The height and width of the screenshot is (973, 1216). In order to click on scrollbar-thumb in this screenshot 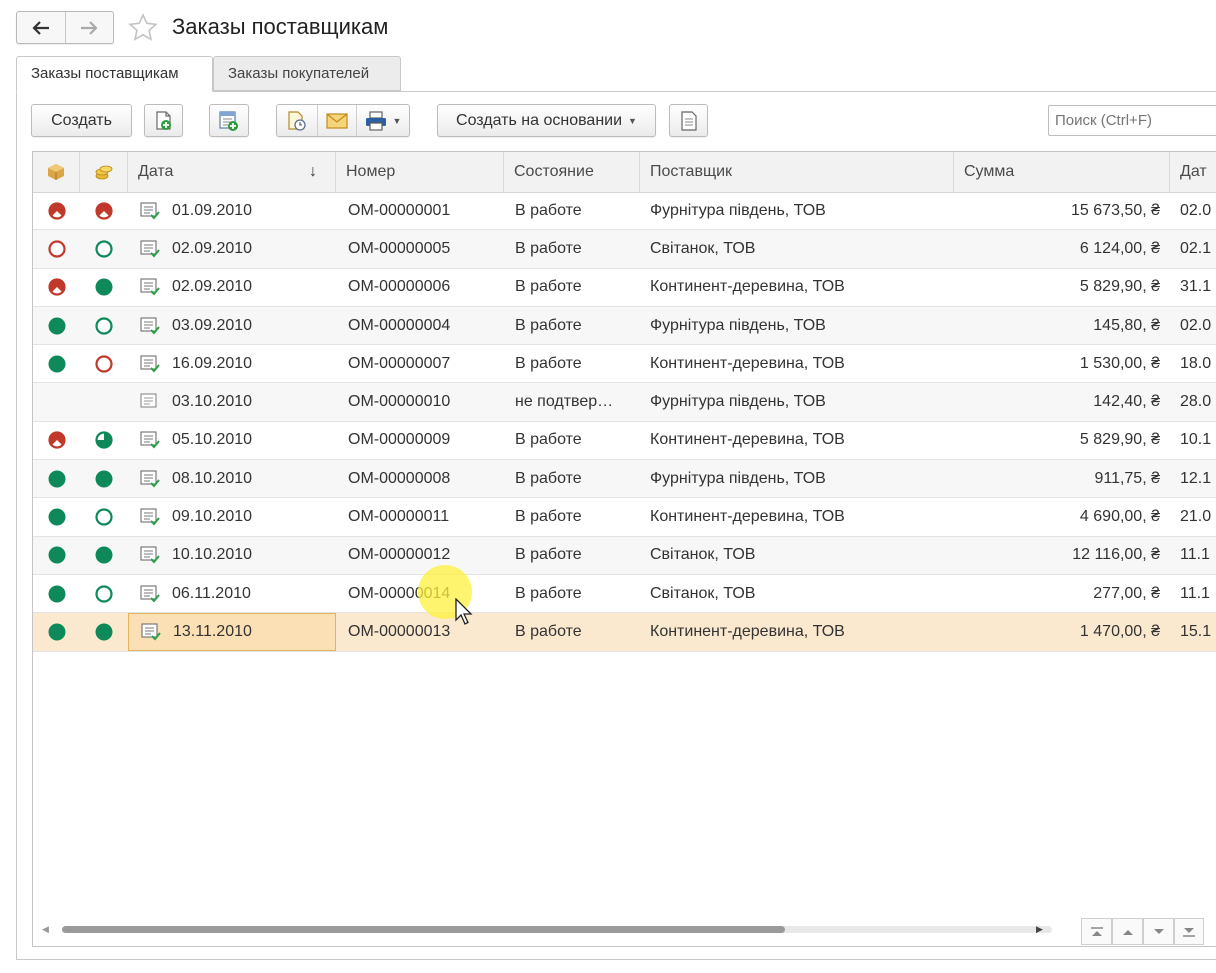, I will do `click(423, 929)`.